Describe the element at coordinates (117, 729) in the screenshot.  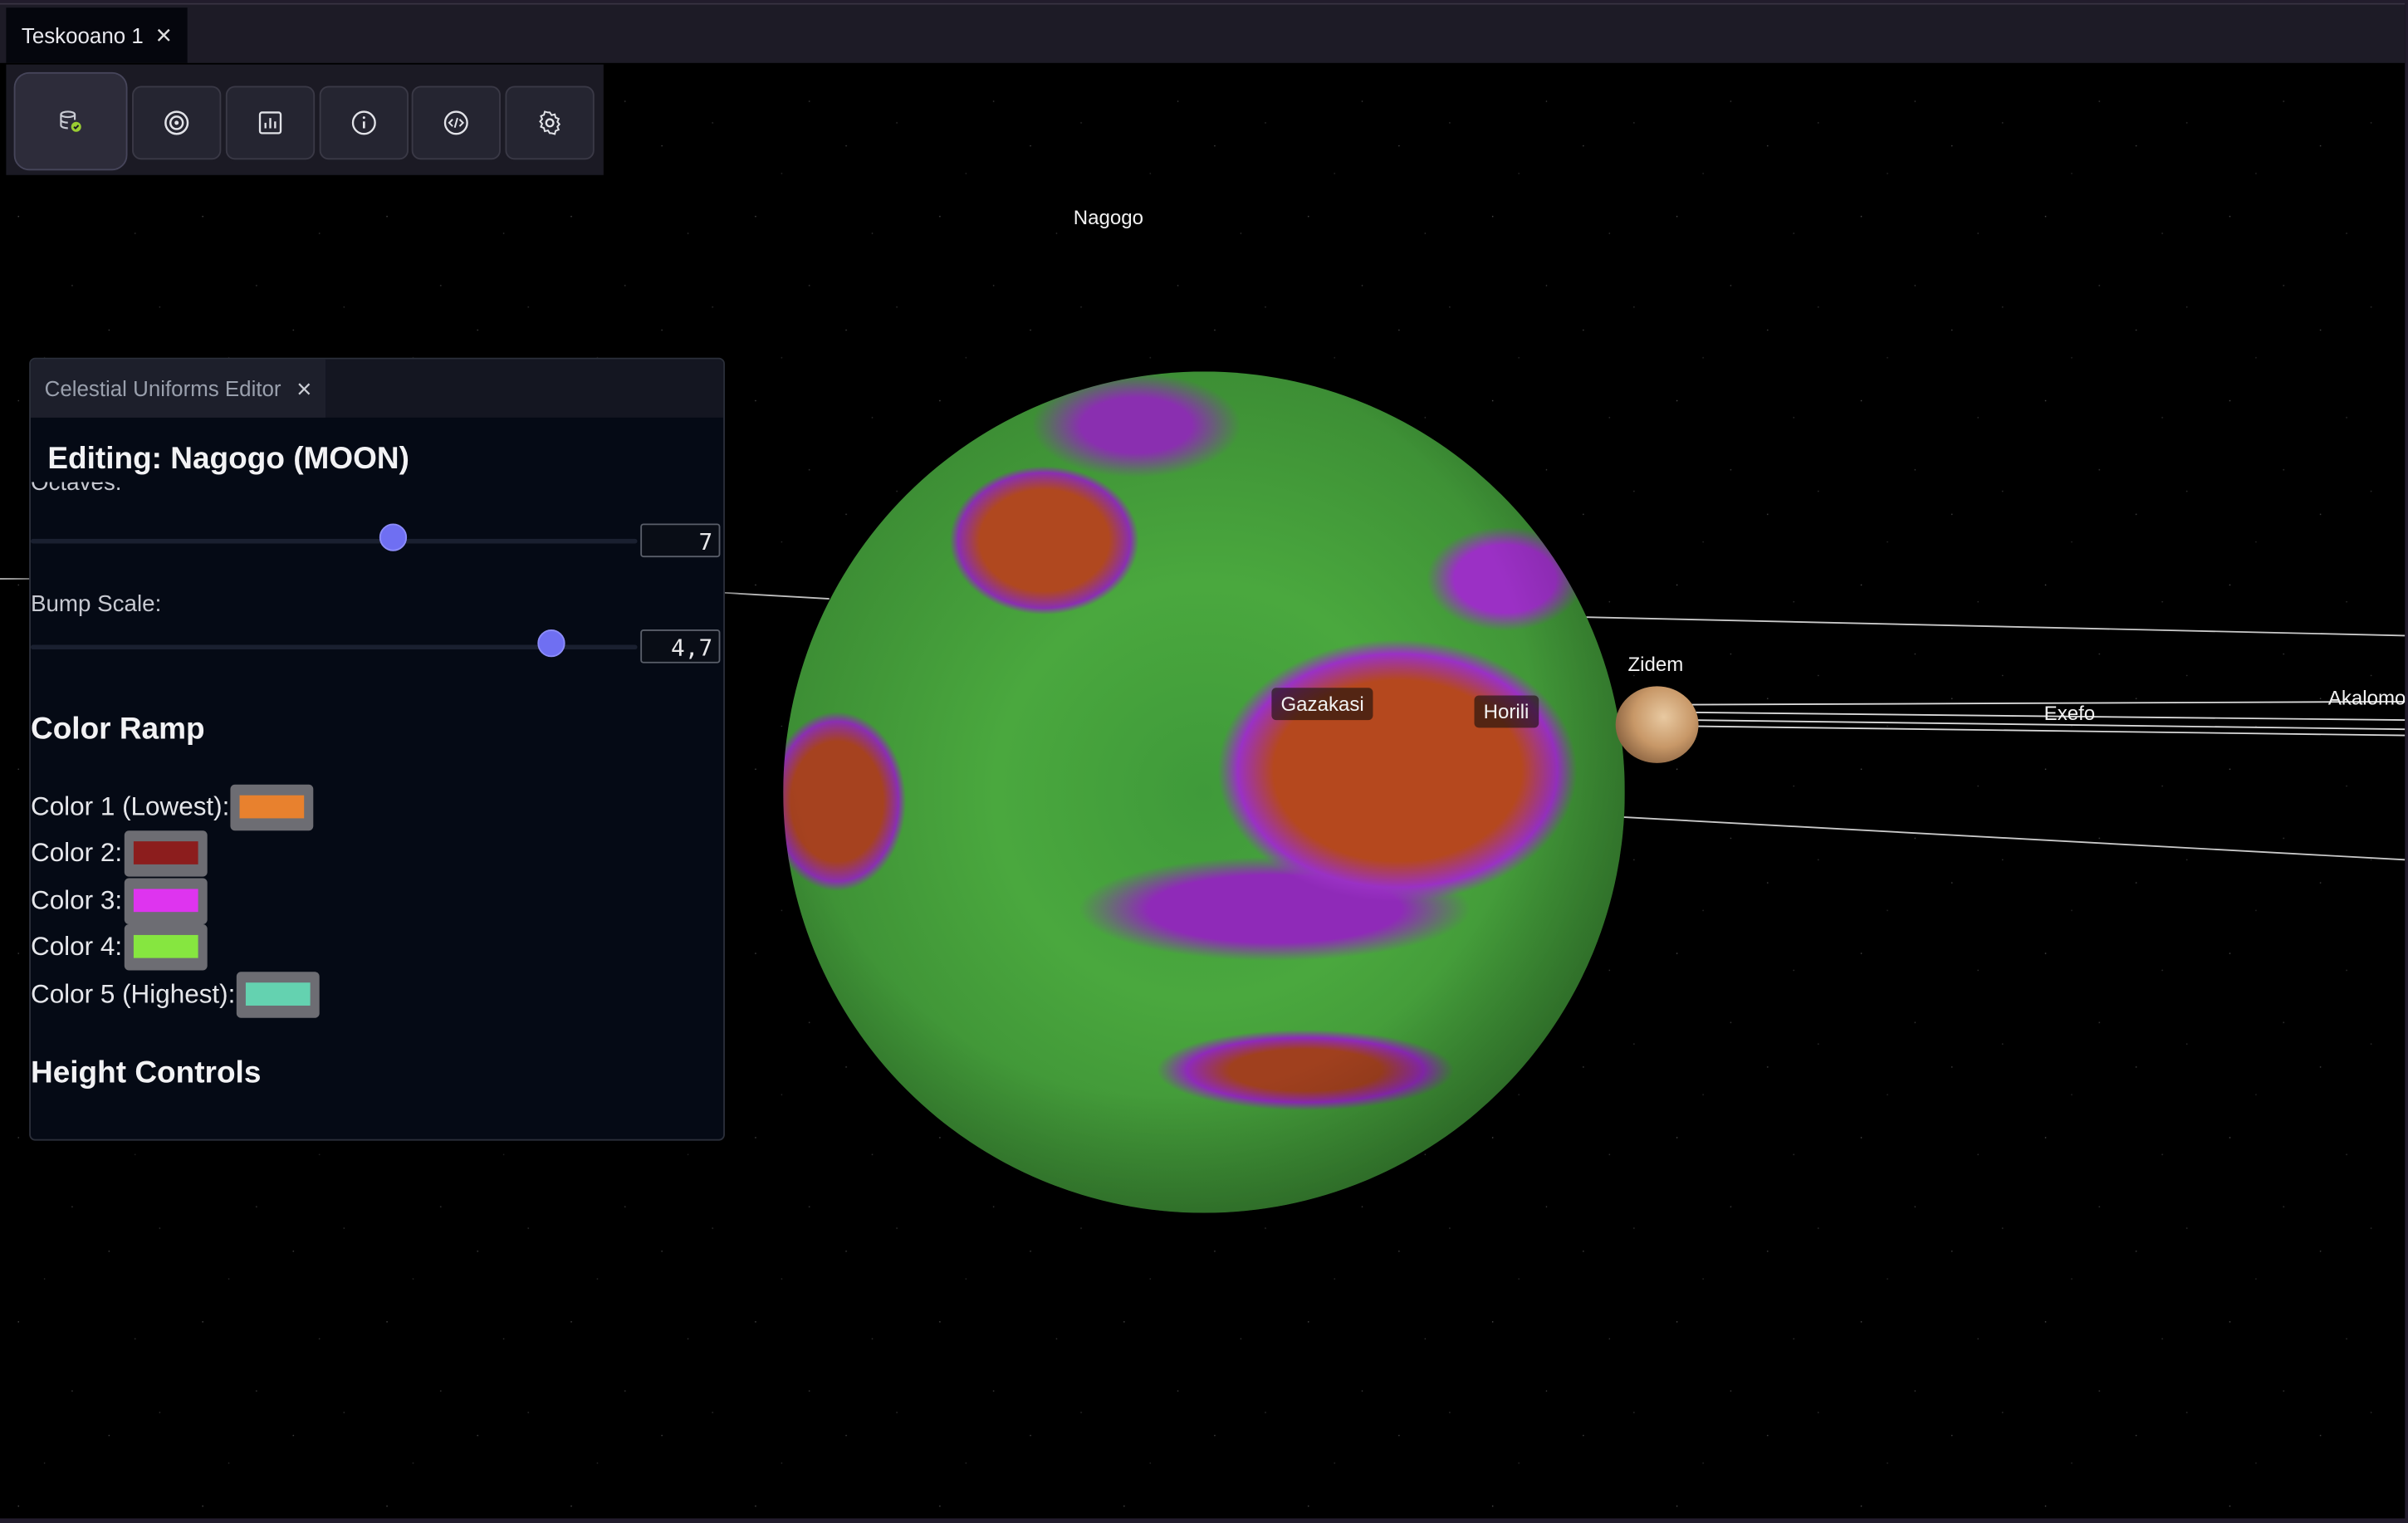
I see `color-ramp-heading: Color Ramp` at that location.